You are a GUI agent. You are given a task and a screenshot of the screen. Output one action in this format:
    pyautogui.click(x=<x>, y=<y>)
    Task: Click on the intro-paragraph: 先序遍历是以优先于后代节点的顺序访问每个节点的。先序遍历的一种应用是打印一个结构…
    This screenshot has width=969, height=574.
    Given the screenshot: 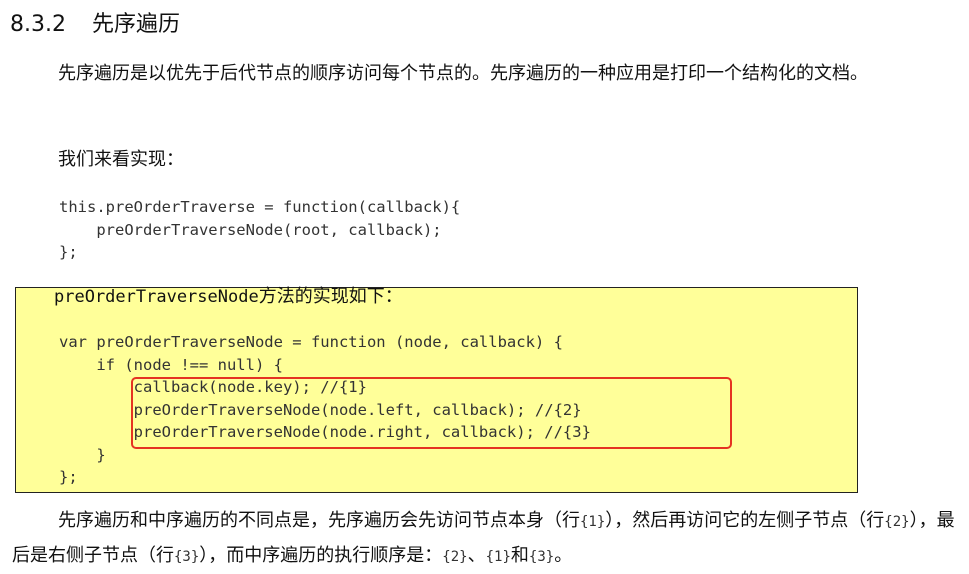 What is the action you would take?
    pyautogui.click(x=463, y=73)
    